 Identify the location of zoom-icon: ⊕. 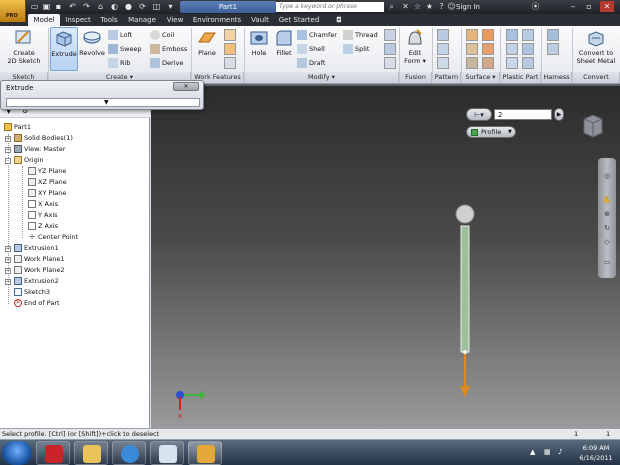
(607, 214).